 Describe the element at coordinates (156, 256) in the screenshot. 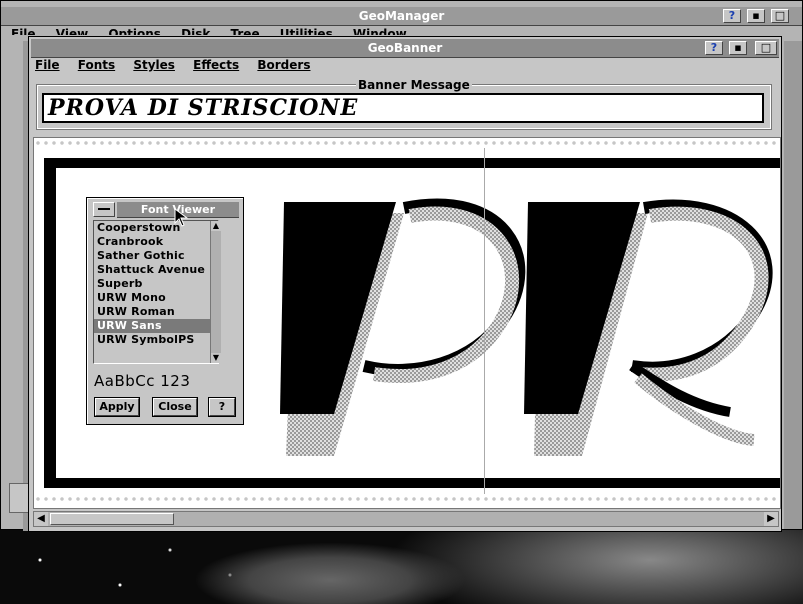

I see `font-list-item: Sather Gothic` at that location.